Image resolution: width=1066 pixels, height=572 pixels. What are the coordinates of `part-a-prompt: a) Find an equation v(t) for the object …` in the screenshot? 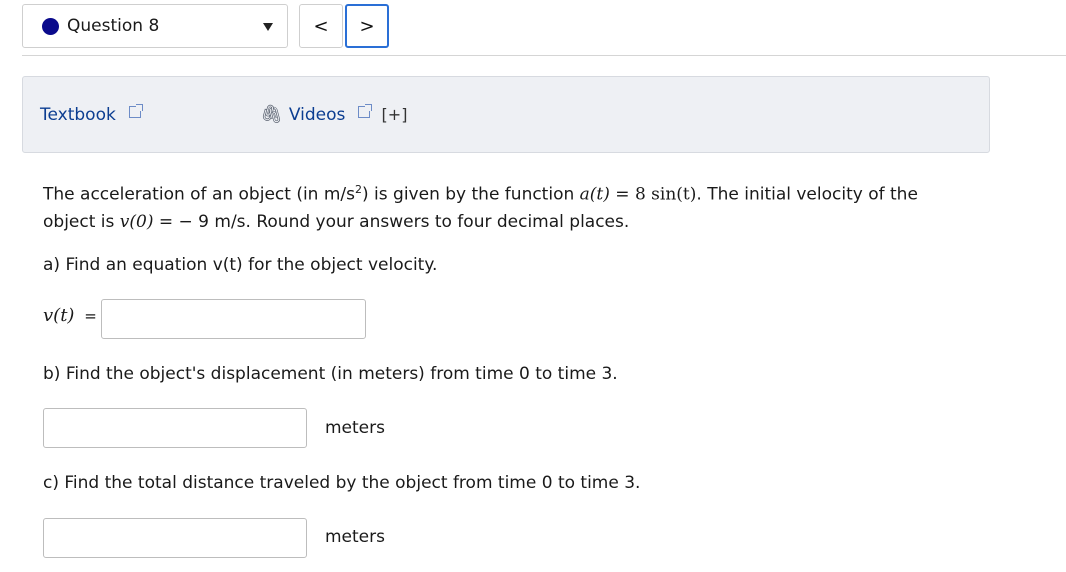 It's located at (240, 265).